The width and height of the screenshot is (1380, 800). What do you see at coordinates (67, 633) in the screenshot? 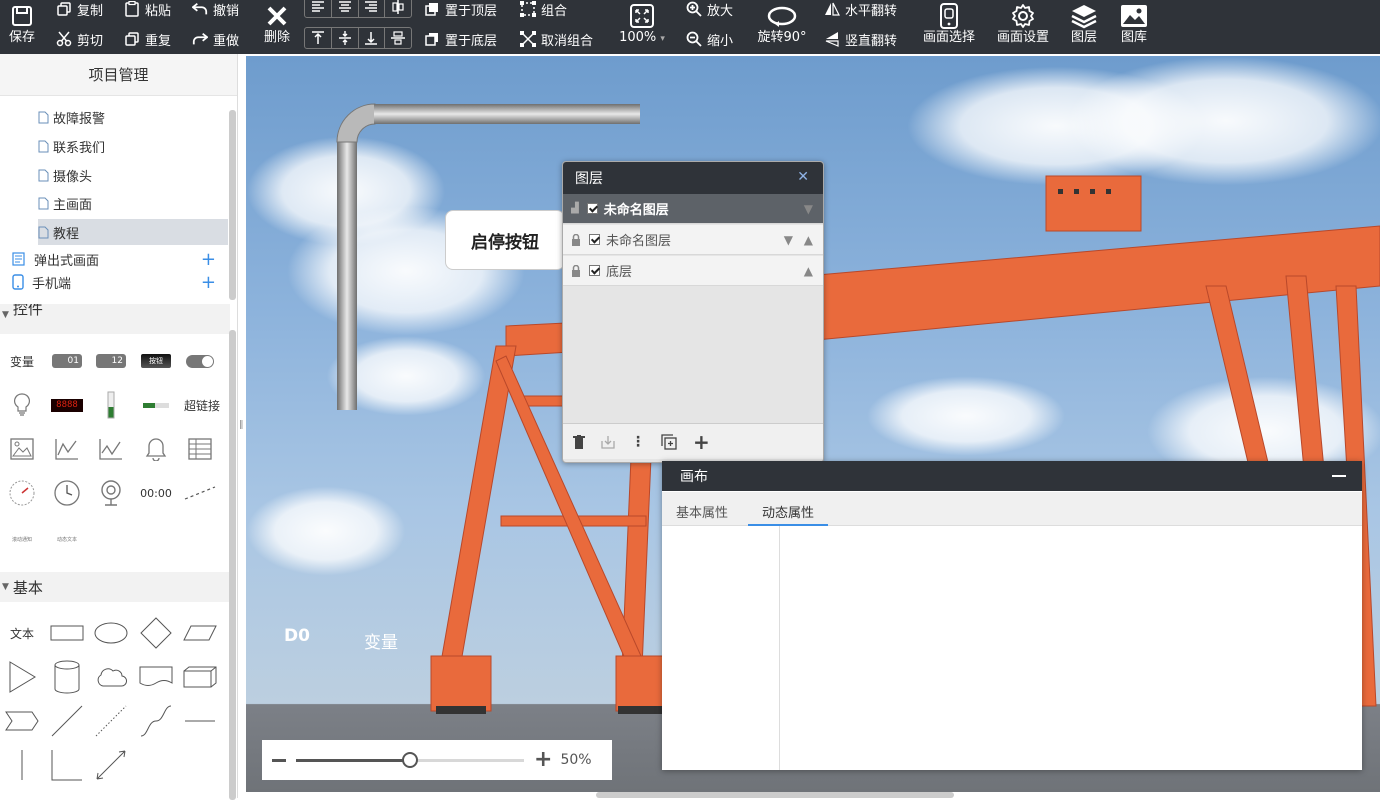
I see `shape-rectangle` at bounding box center [67, 633].